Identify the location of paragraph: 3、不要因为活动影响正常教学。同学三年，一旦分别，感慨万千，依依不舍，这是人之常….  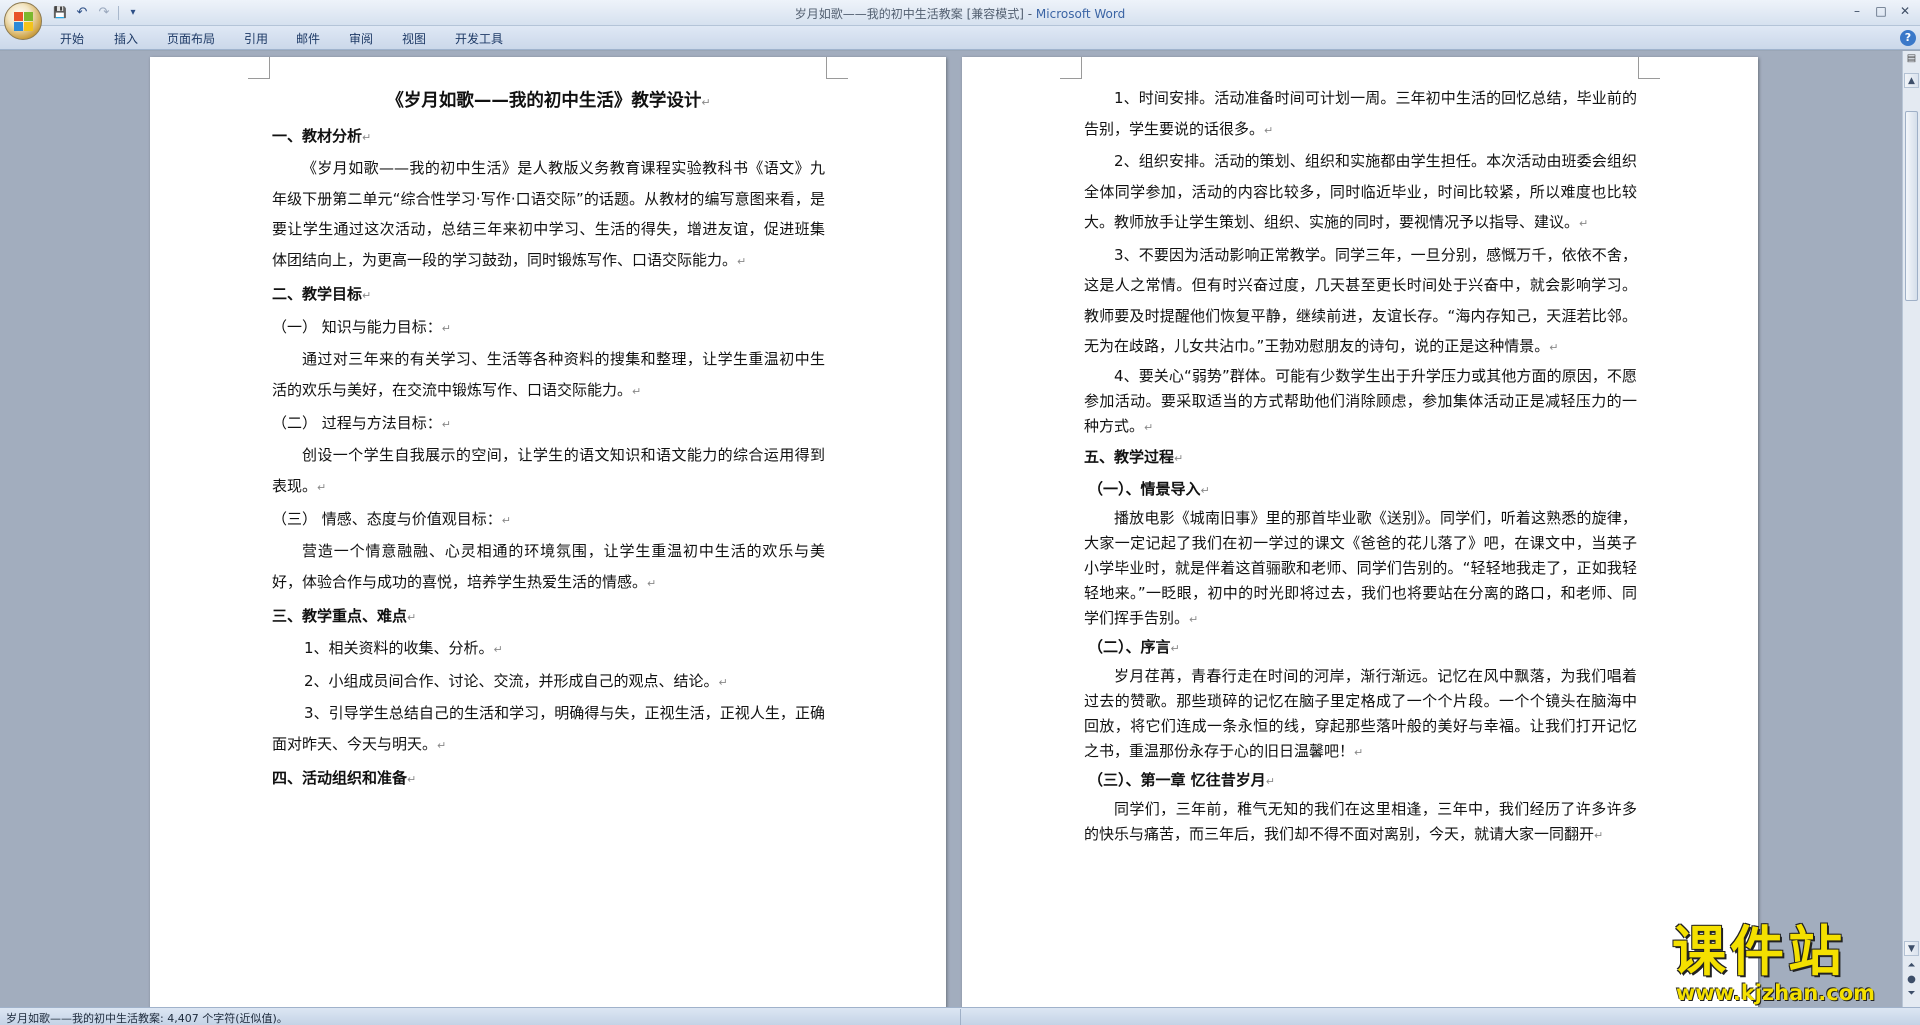
(1360, 302).